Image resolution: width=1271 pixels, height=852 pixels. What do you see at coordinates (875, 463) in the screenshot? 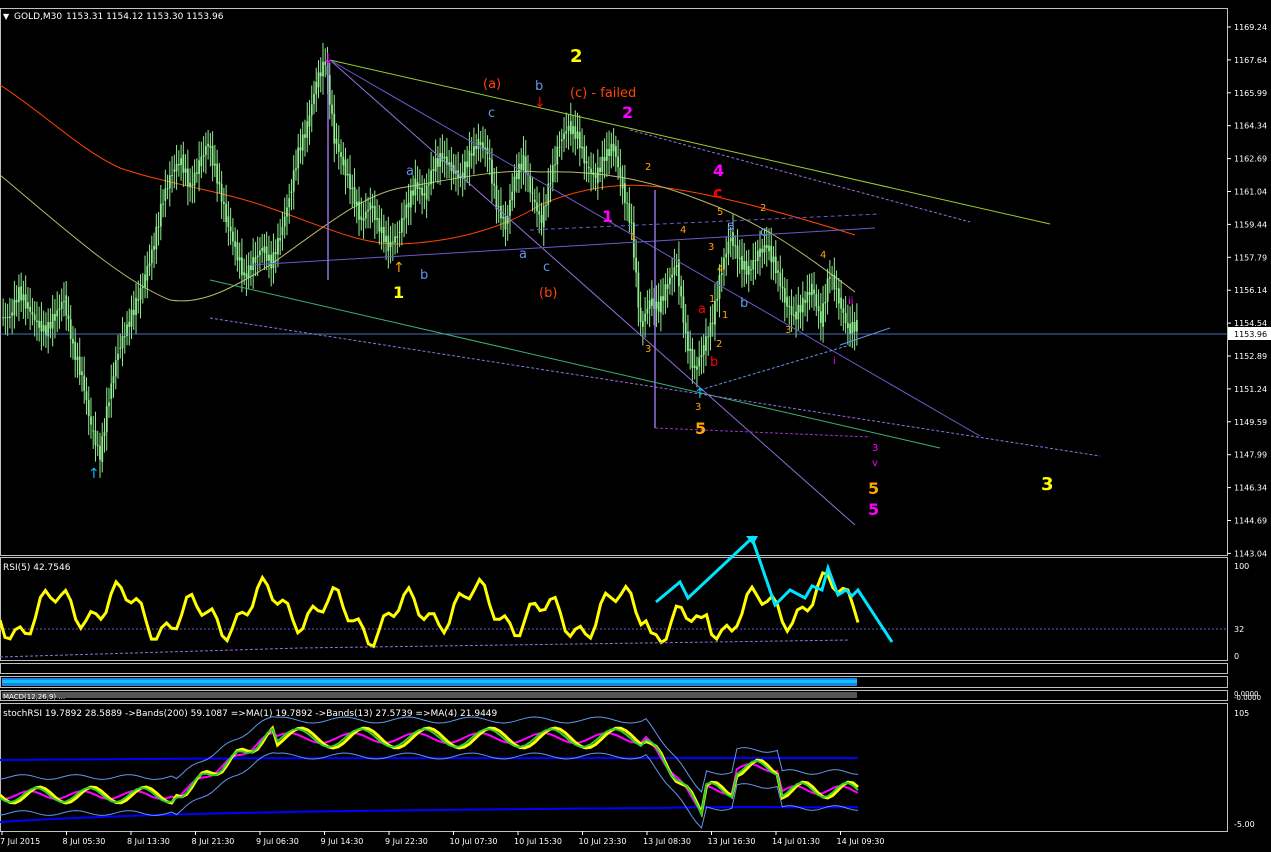
I see `wave-label: v` at bounding box center [875, 463].